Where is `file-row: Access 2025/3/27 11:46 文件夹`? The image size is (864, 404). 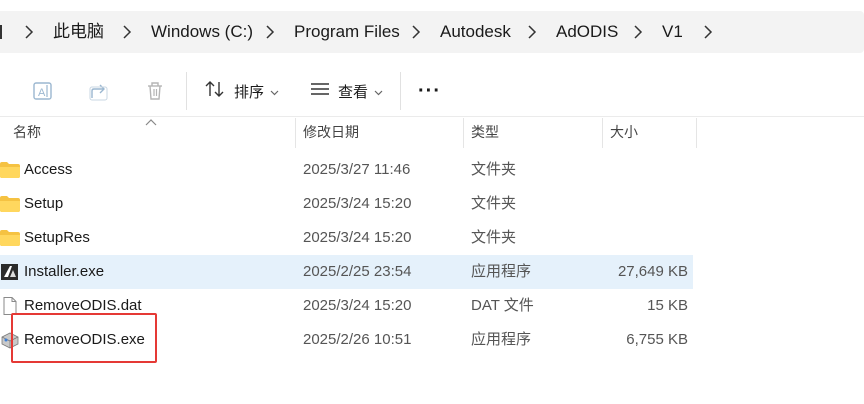 file-row: Access 2025/3/27 11:46 文件夹 is located at coordinates (346, 170).